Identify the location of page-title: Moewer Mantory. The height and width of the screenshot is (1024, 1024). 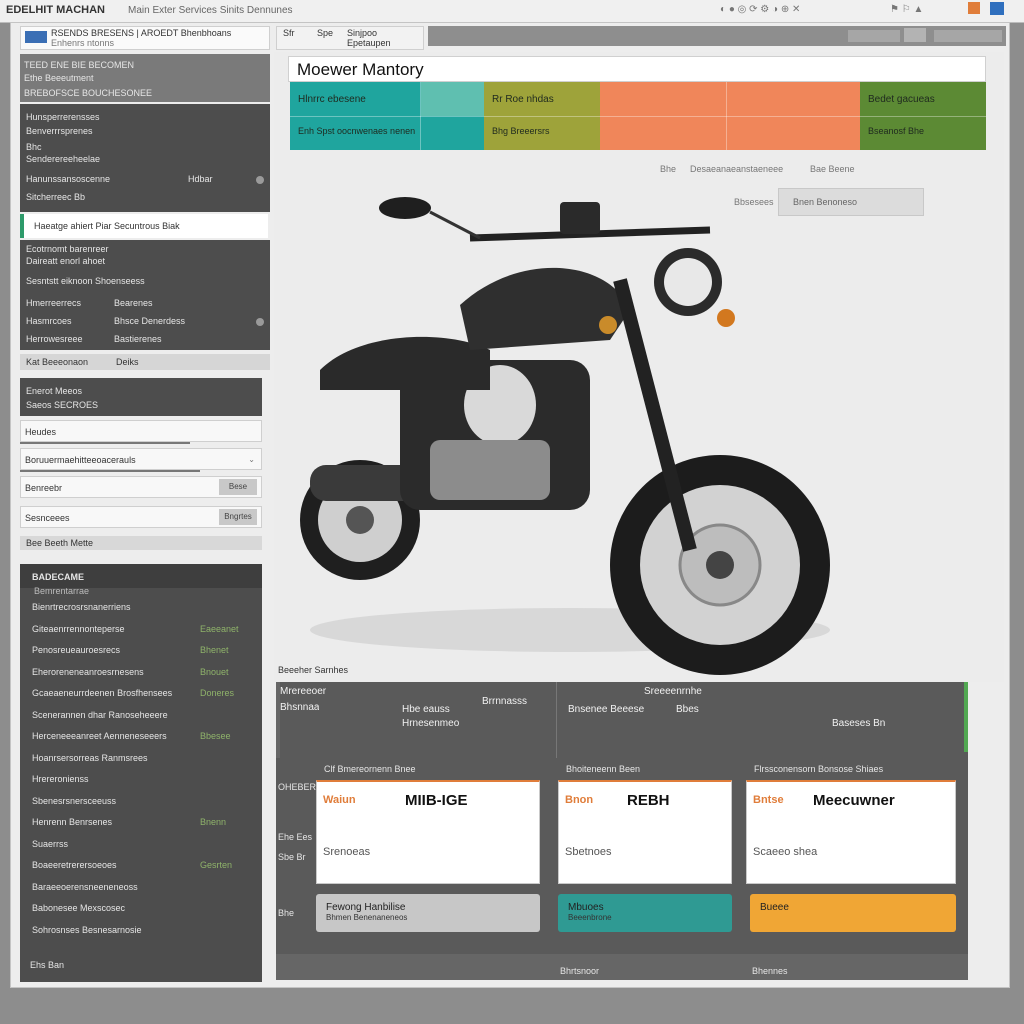
(360, 69).